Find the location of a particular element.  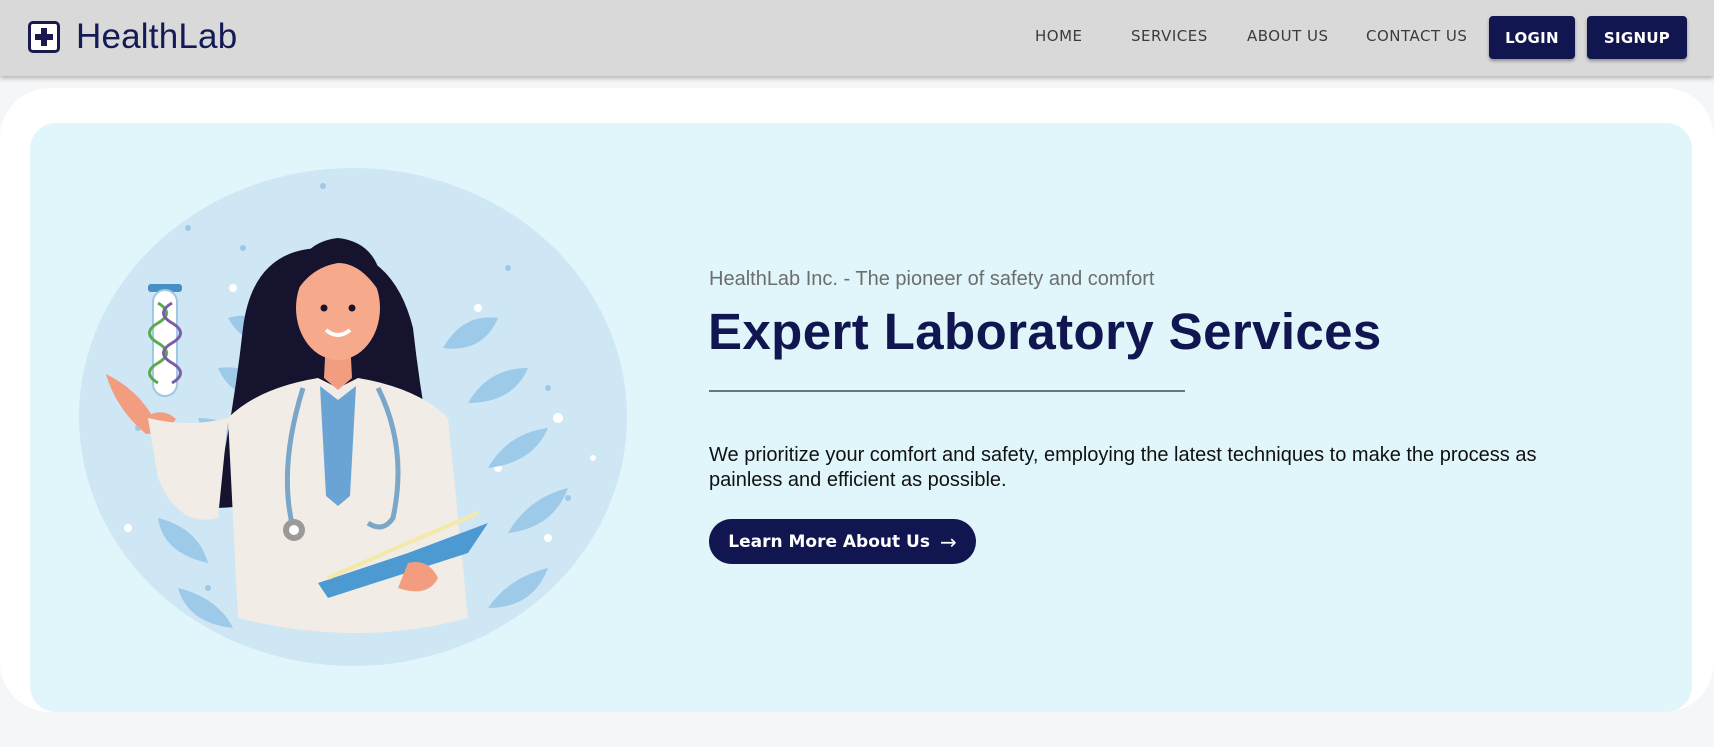

learn-more-button: Learn More About Us → is located at coordinates (842, 541).